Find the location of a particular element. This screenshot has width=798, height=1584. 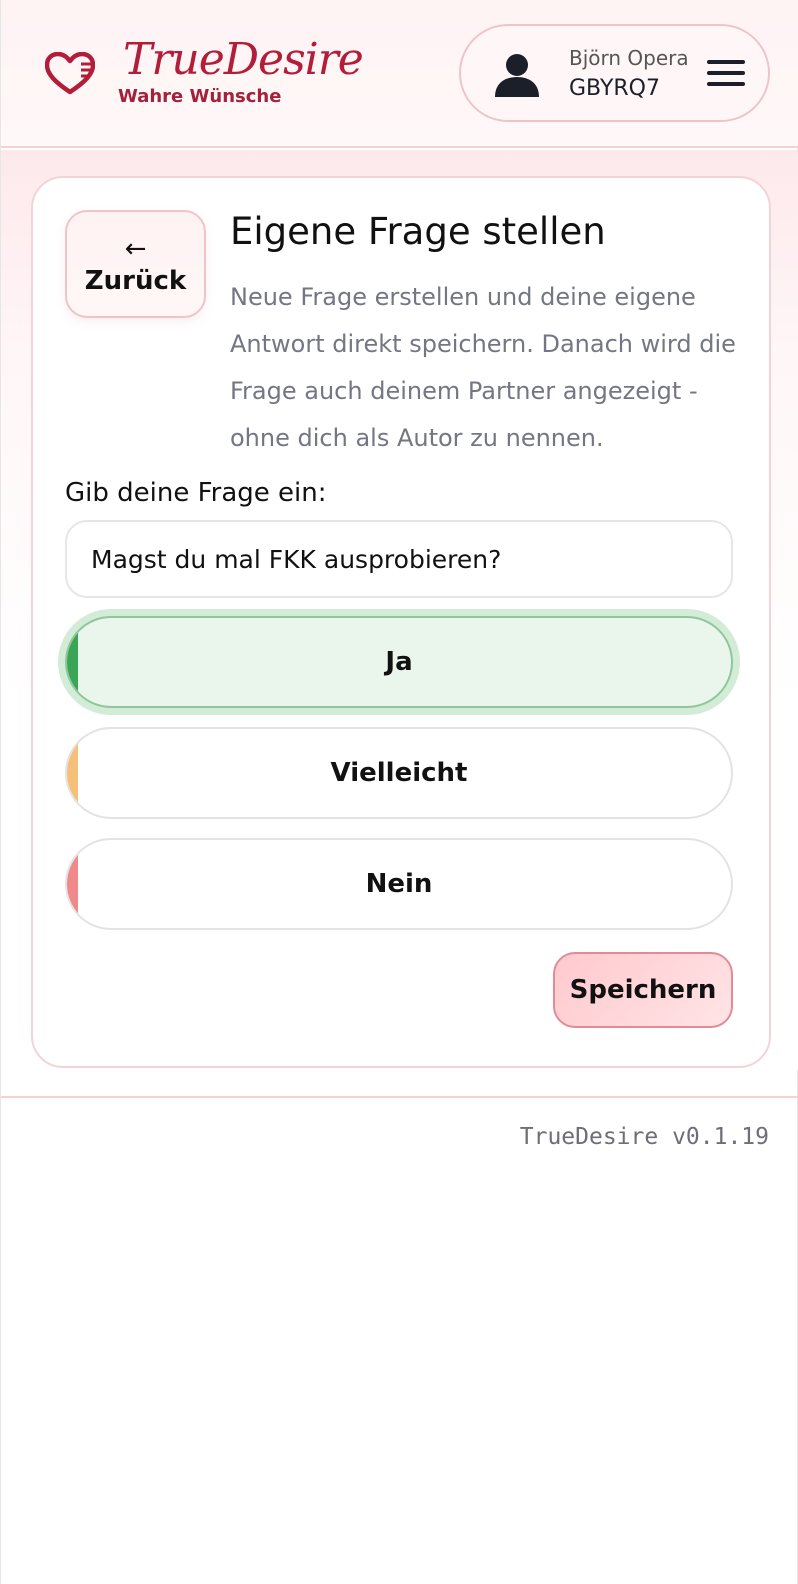

user-code: GBYRQ7 is located at coordinates (614, 88).